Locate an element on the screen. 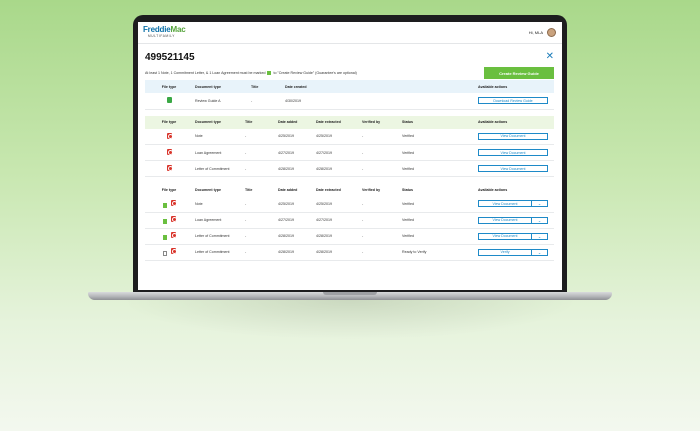 The image size is (700, 431). column-header: Verified by is located at coordinates (371, 189).